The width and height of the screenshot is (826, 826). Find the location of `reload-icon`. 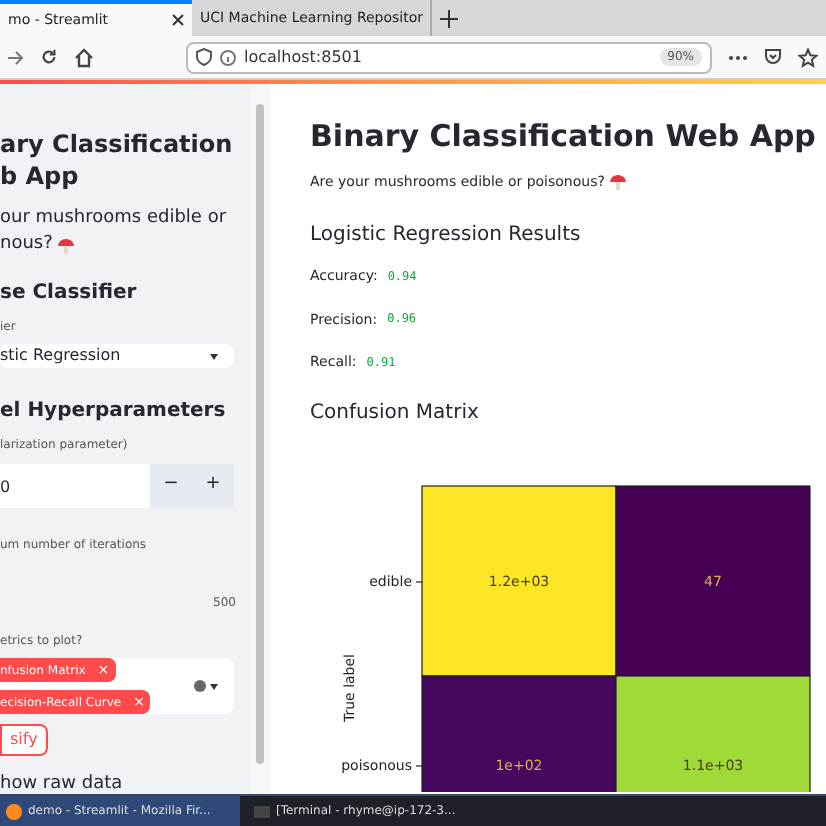

reload-icon is located at coordinates (49, 57).